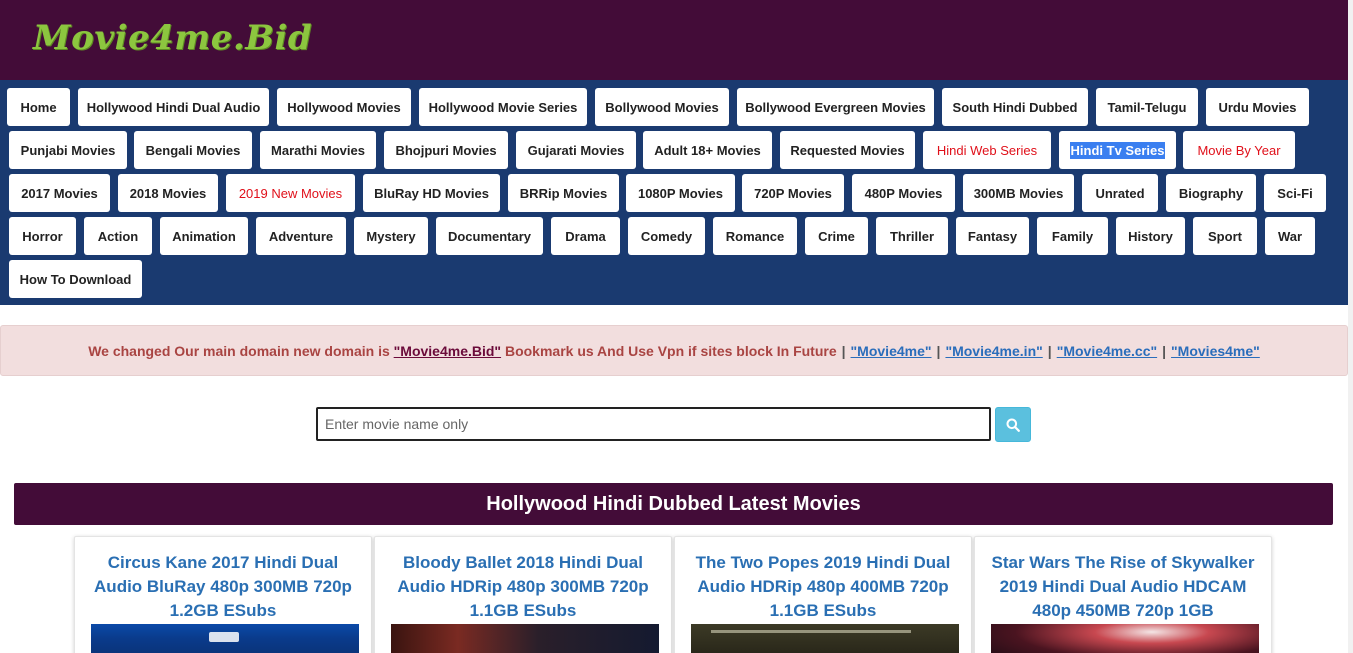 Image resolution: width=1353 pixels, height=653 pixels. I want to click on nav-item-war: War, so click(1290, 236).